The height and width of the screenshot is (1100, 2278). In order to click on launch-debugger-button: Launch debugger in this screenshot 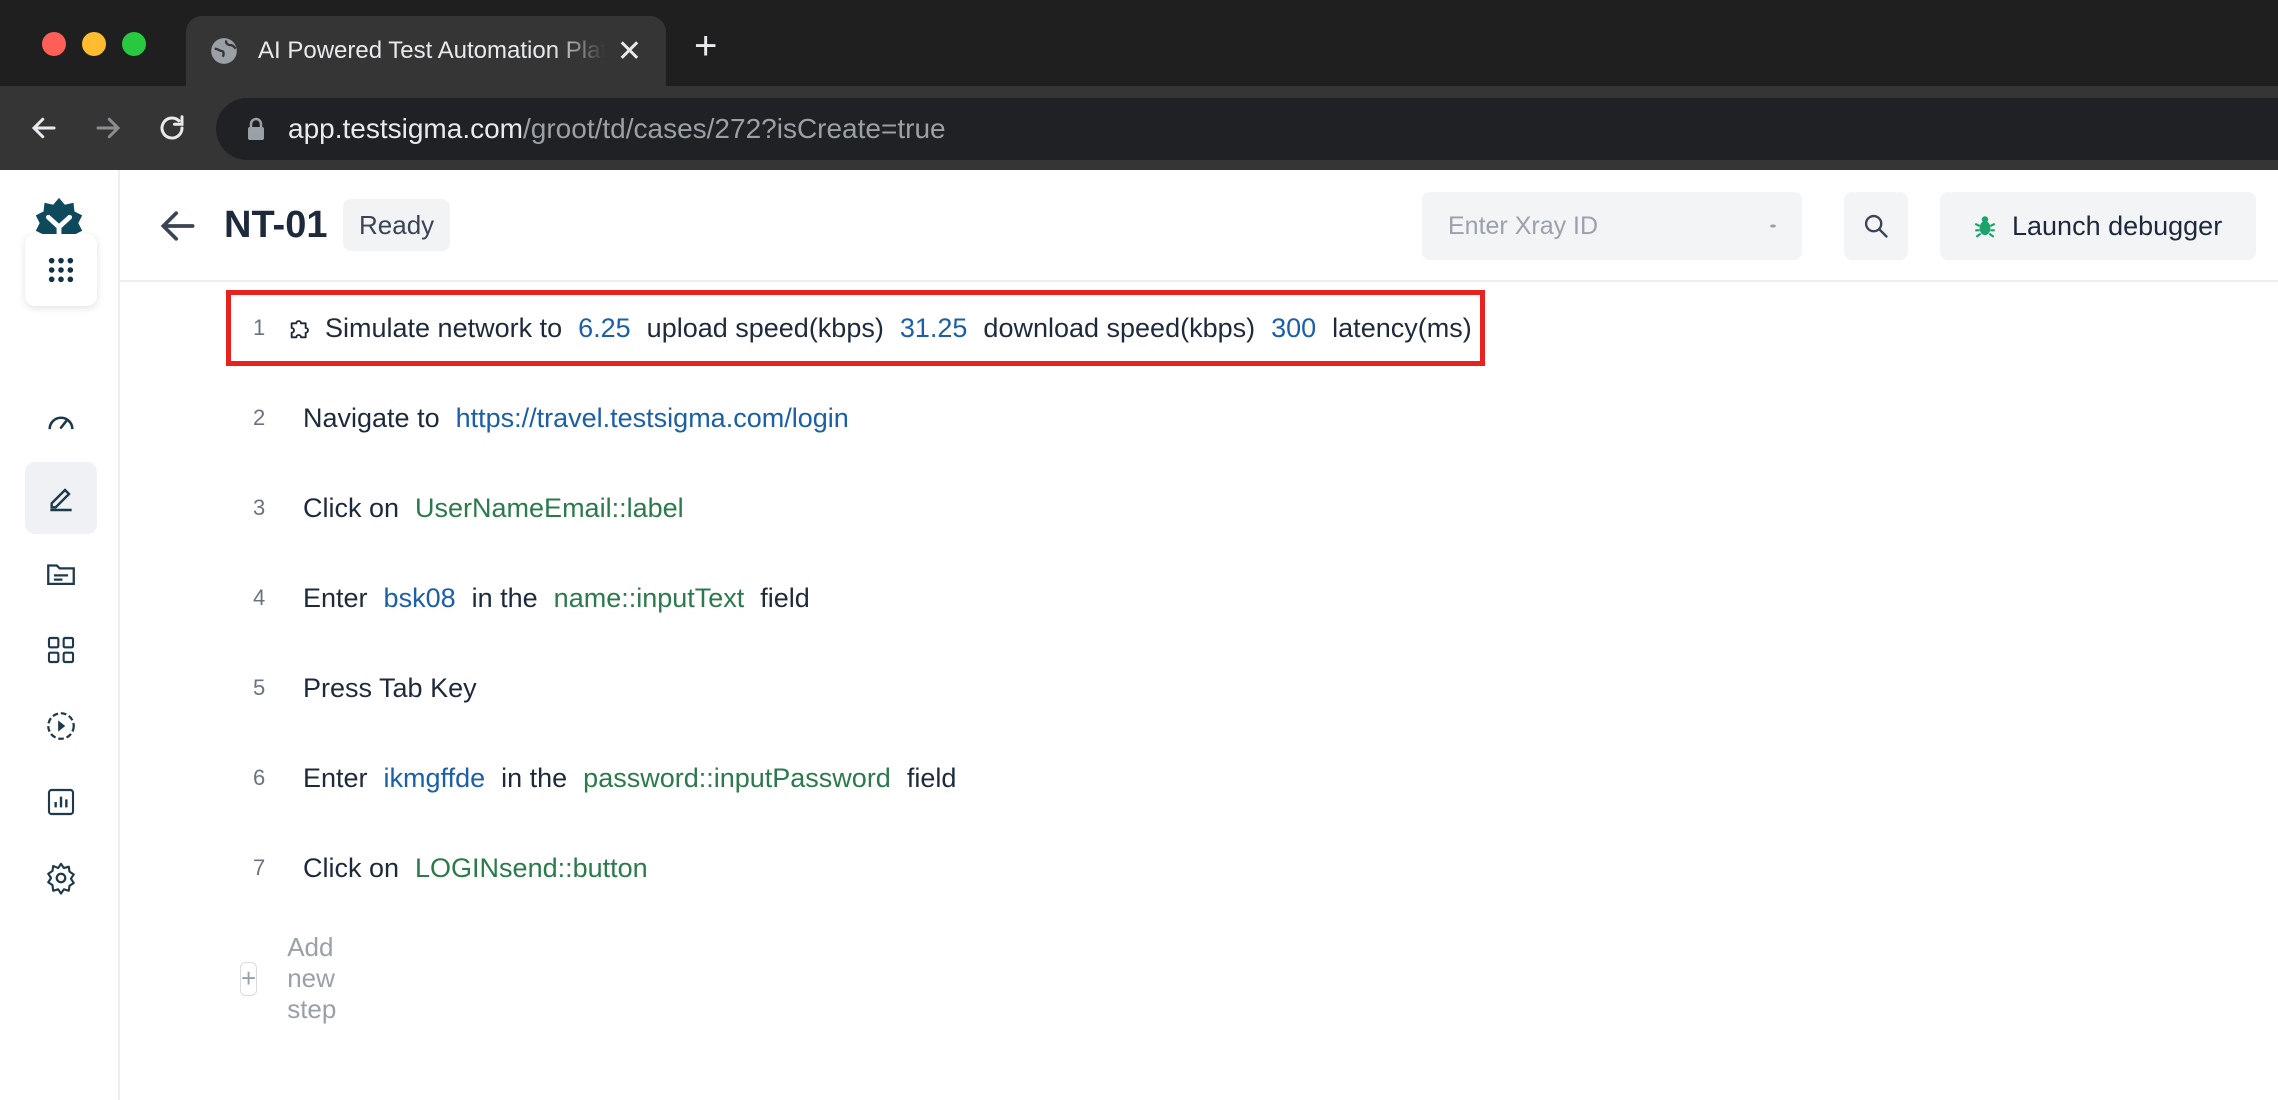, I will do `click(2098, 226)`.